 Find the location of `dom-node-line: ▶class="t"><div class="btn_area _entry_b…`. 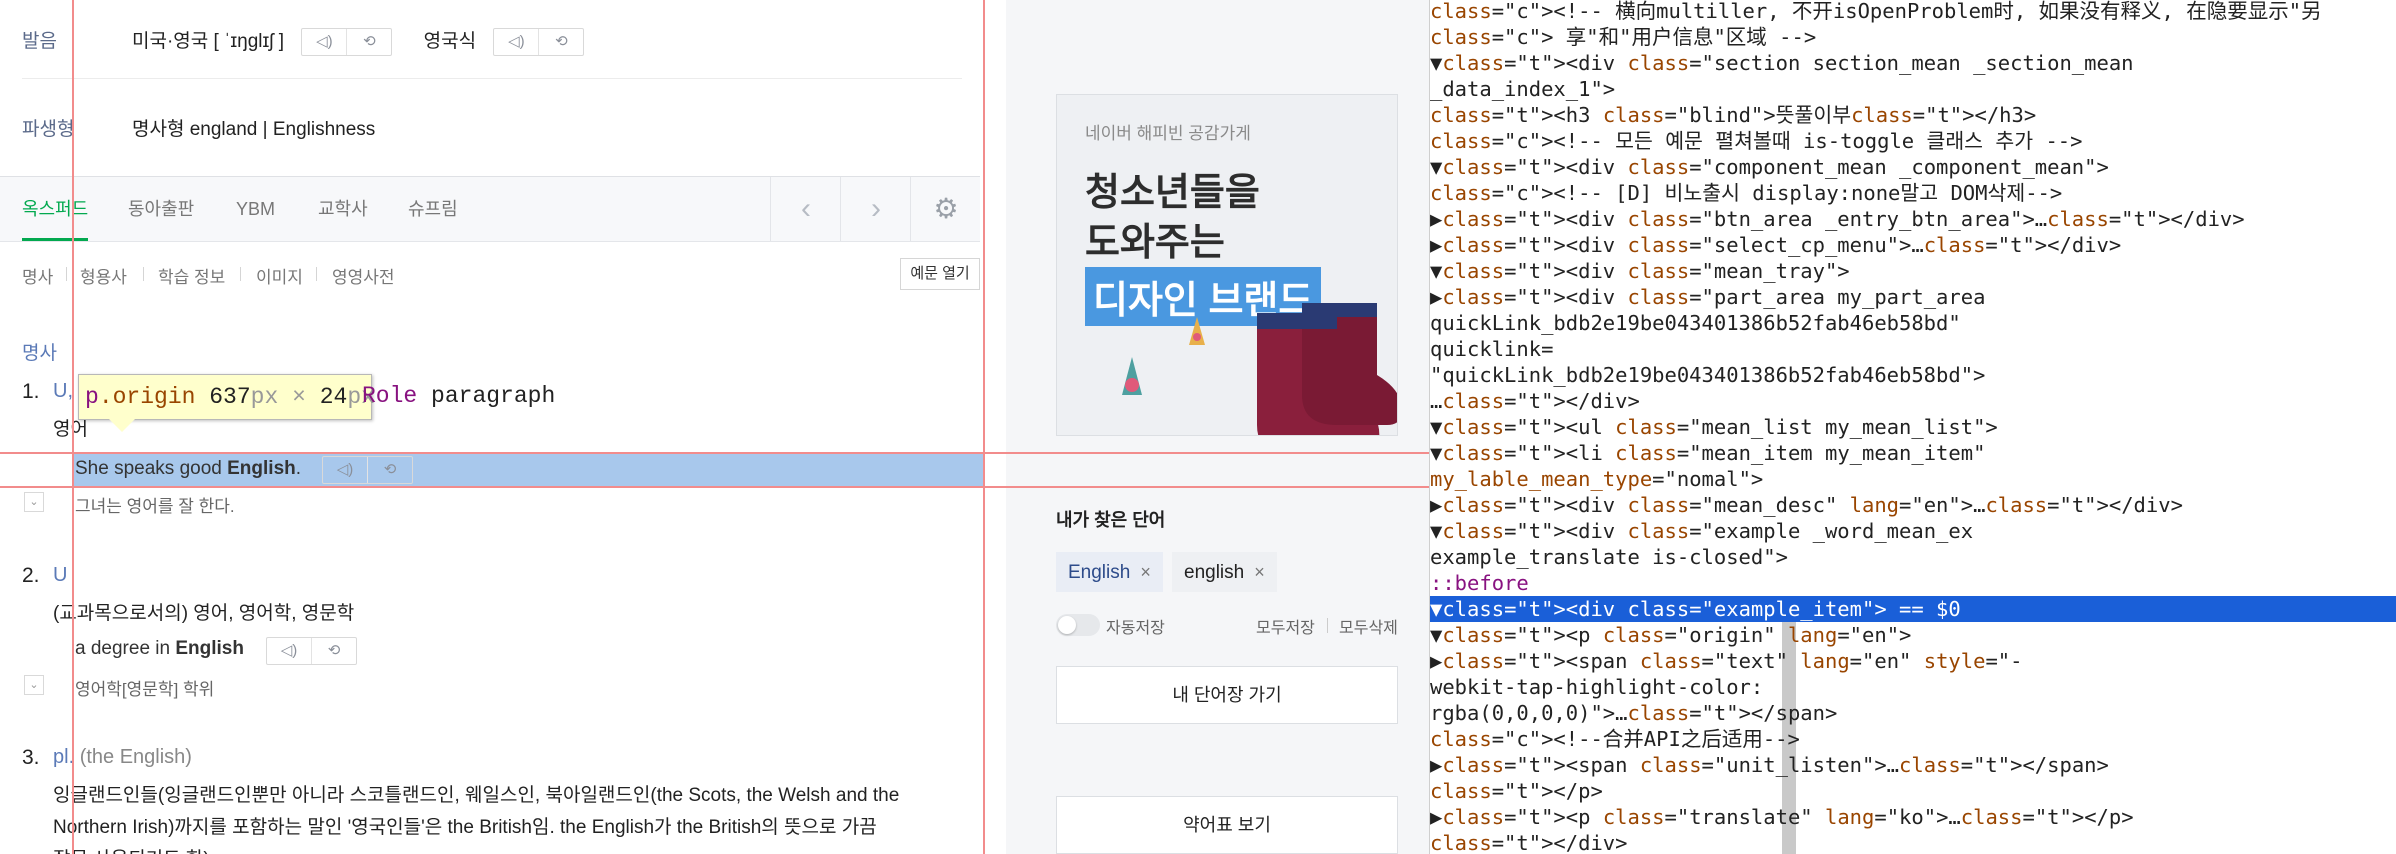

dom-node-line: ▶class="t"><div class="btn_area _entry_b… is located at coordinates (1913, 219).